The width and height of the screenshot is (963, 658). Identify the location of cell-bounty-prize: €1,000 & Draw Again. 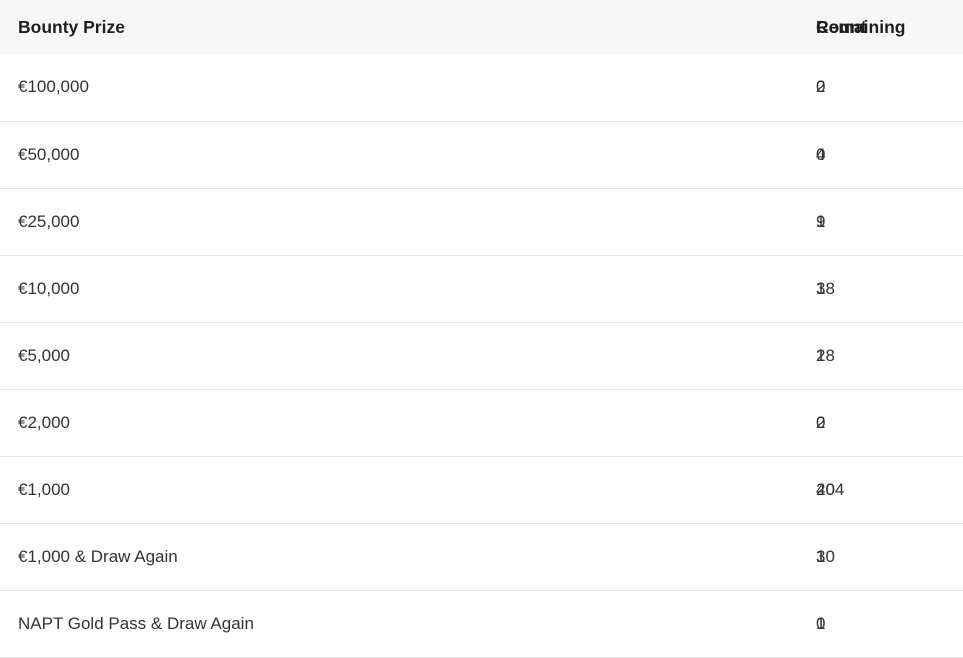
(98, 556).